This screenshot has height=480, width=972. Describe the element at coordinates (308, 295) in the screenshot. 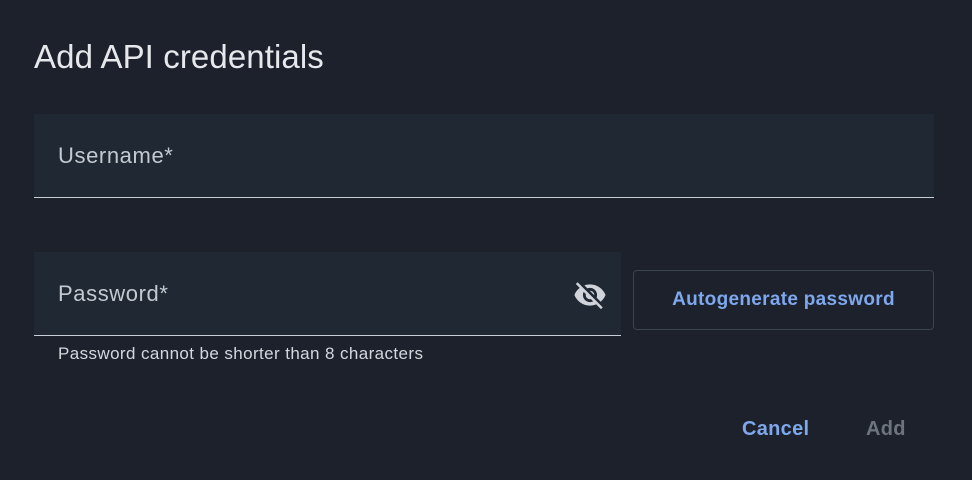

I see `password-input` at that location.